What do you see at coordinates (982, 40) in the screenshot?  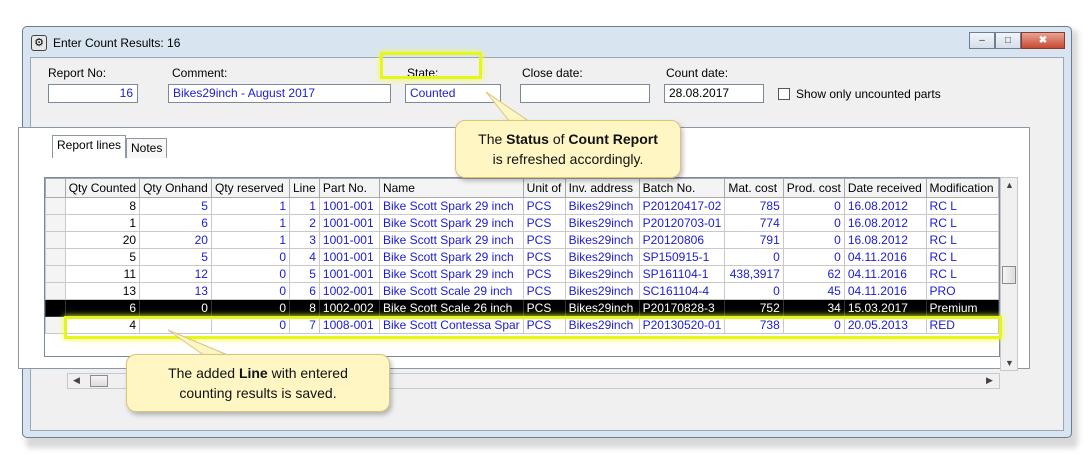 I see `minimize-button: –` at bounding box center [982, 40].